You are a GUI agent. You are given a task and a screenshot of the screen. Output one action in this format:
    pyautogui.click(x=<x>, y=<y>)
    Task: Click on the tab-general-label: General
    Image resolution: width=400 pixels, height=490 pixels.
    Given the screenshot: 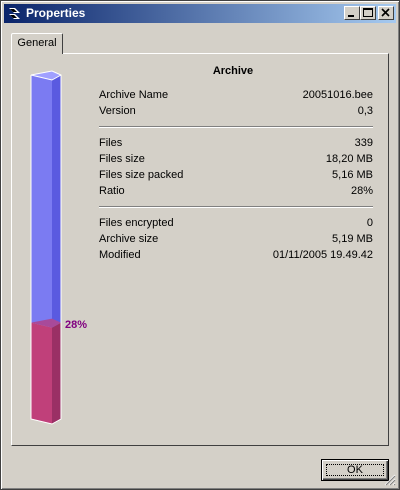 What is the action you would take?
    pyautogui.click(x=37, y=43)
    